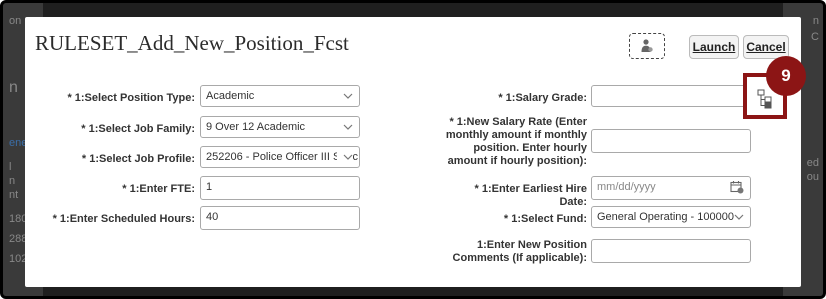 The height and width of the screenshot is (299, 826). Describe the element at coordinates (256, 127) in the screenshot. I see `job-family-value: 9 Over 12 Academic` at that location.